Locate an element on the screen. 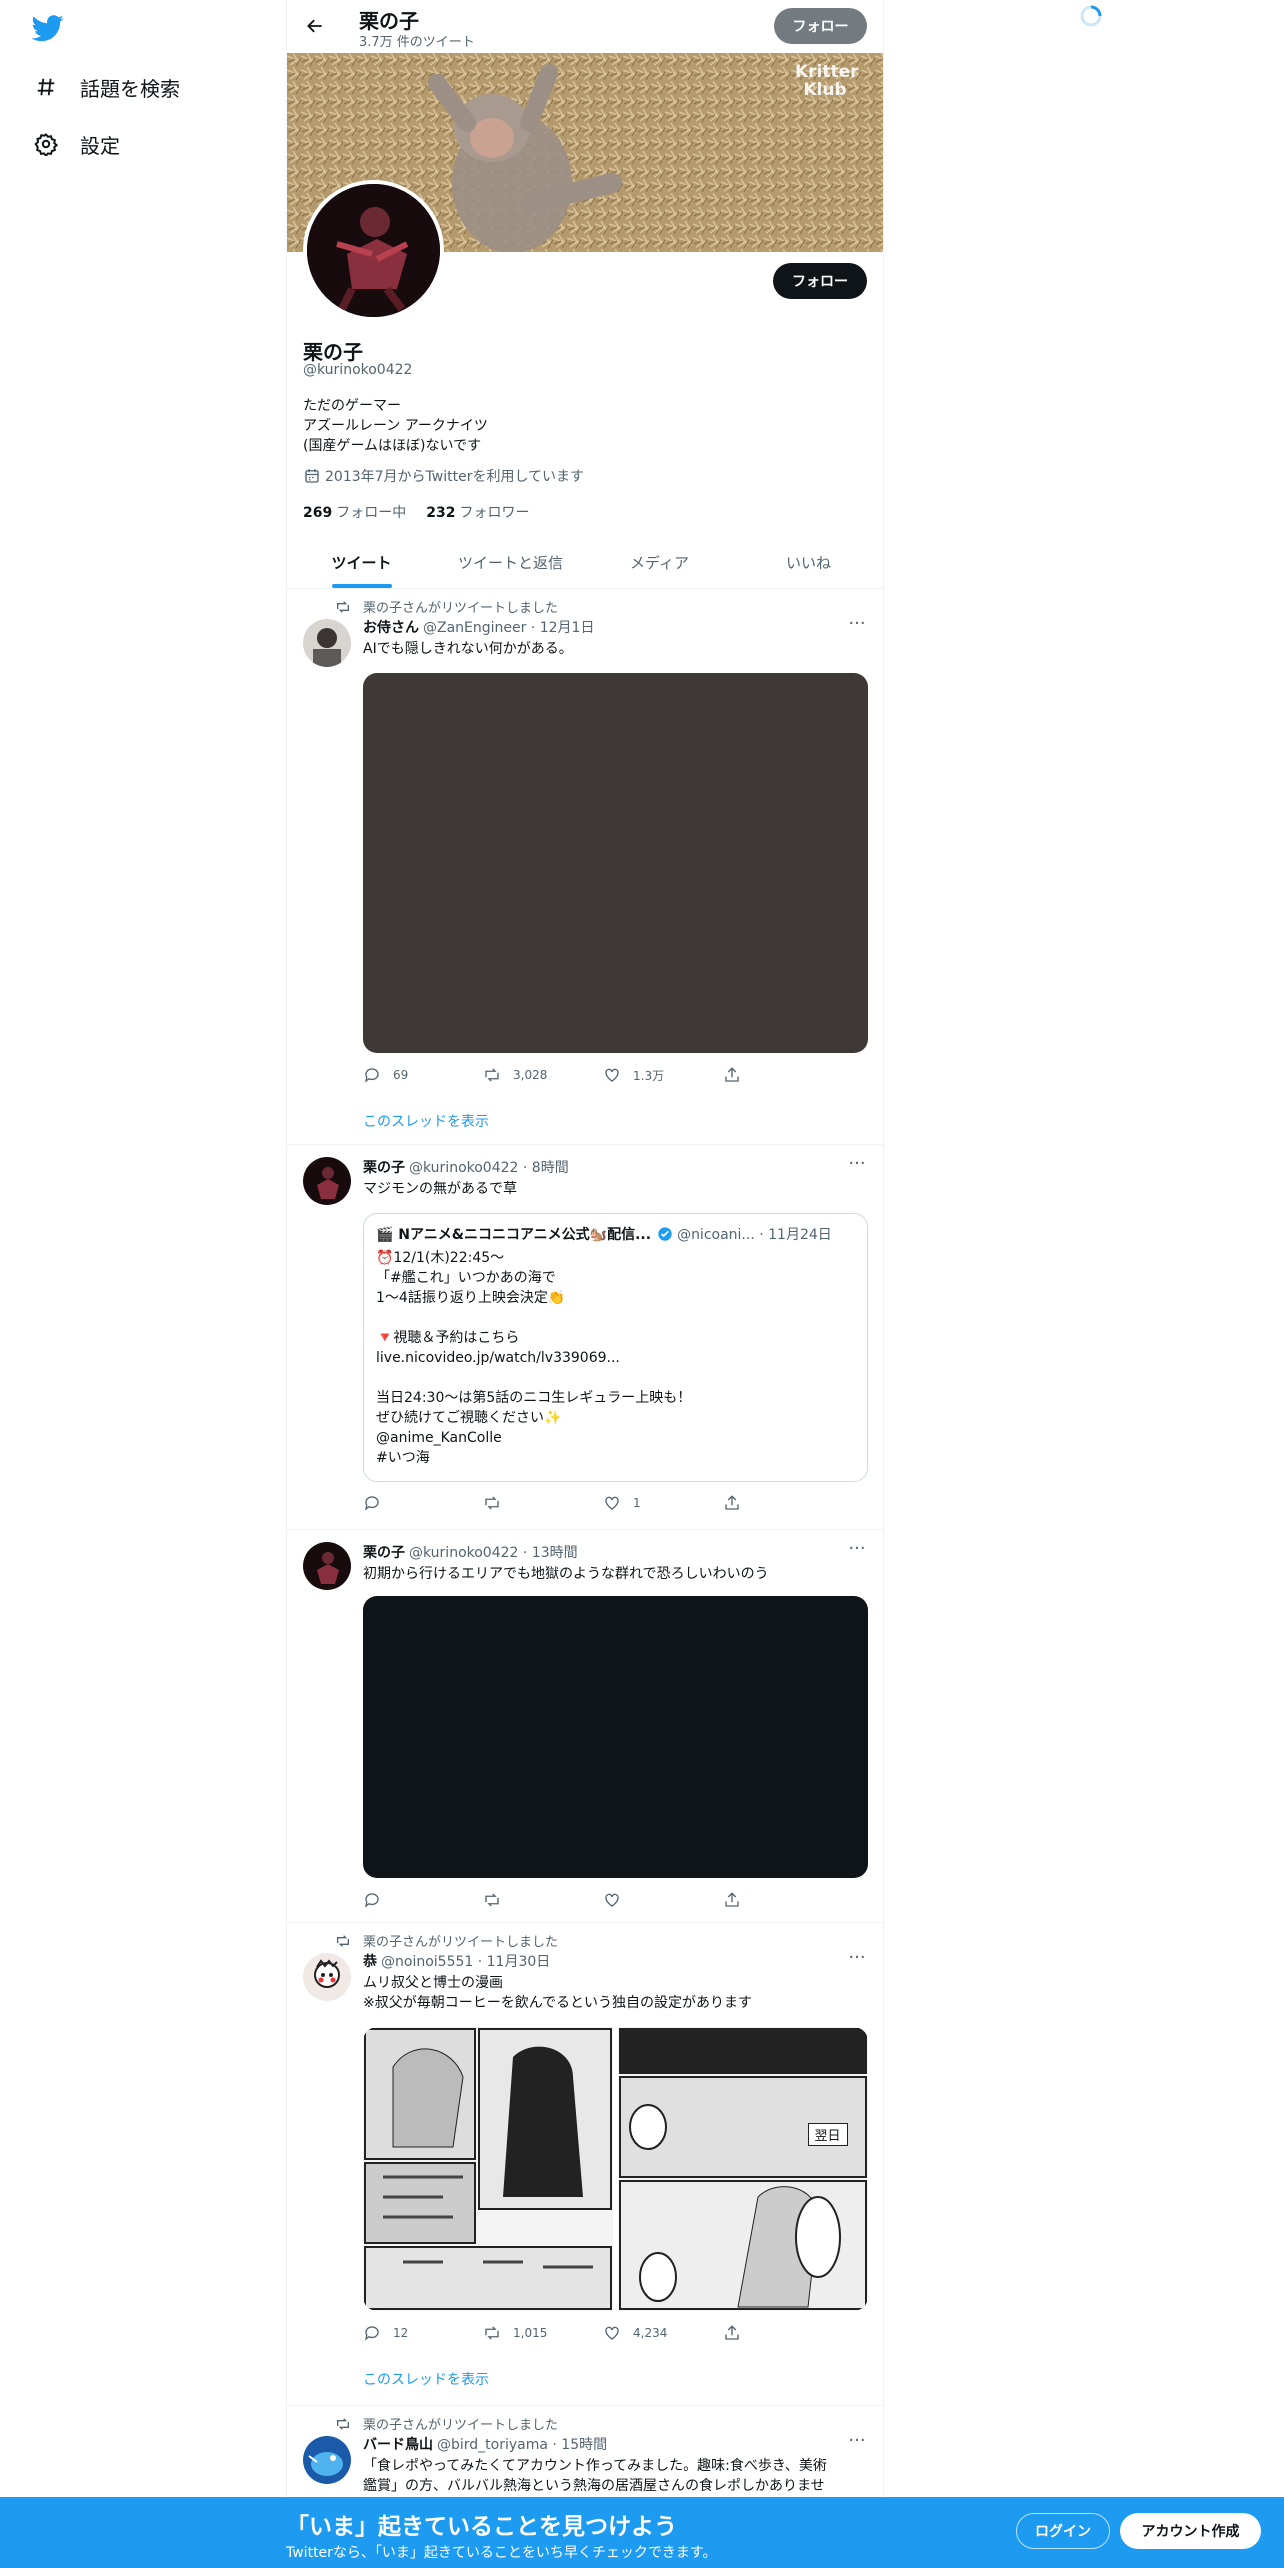  tweet-header: お侍さん @ZanEngineer · 12月1日 is located at coordinates (478, 627).